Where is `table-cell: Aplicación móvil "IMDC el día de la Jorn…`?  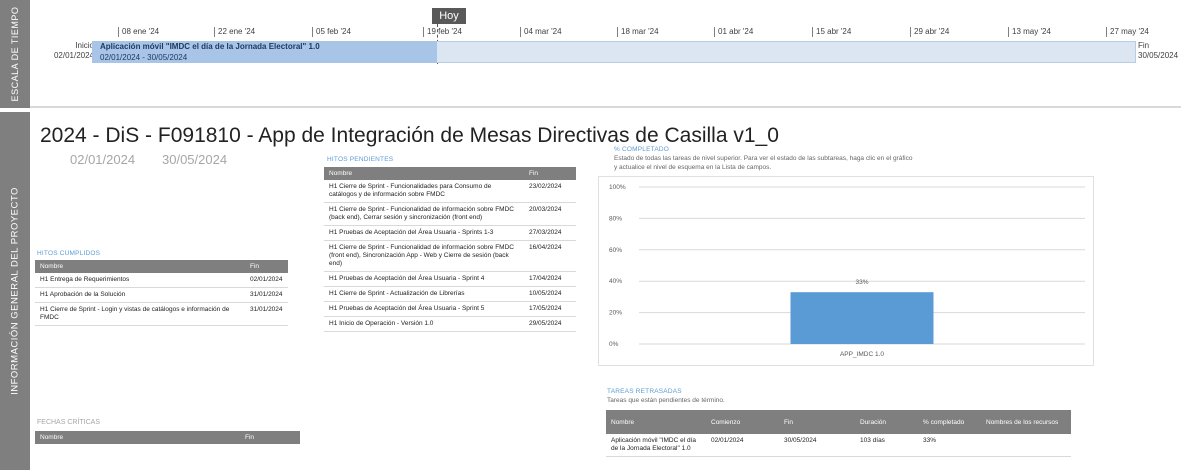
table-cell: Aplicación móvil "IMDC el día de la Jorn… is located at coordinates (656, 445).